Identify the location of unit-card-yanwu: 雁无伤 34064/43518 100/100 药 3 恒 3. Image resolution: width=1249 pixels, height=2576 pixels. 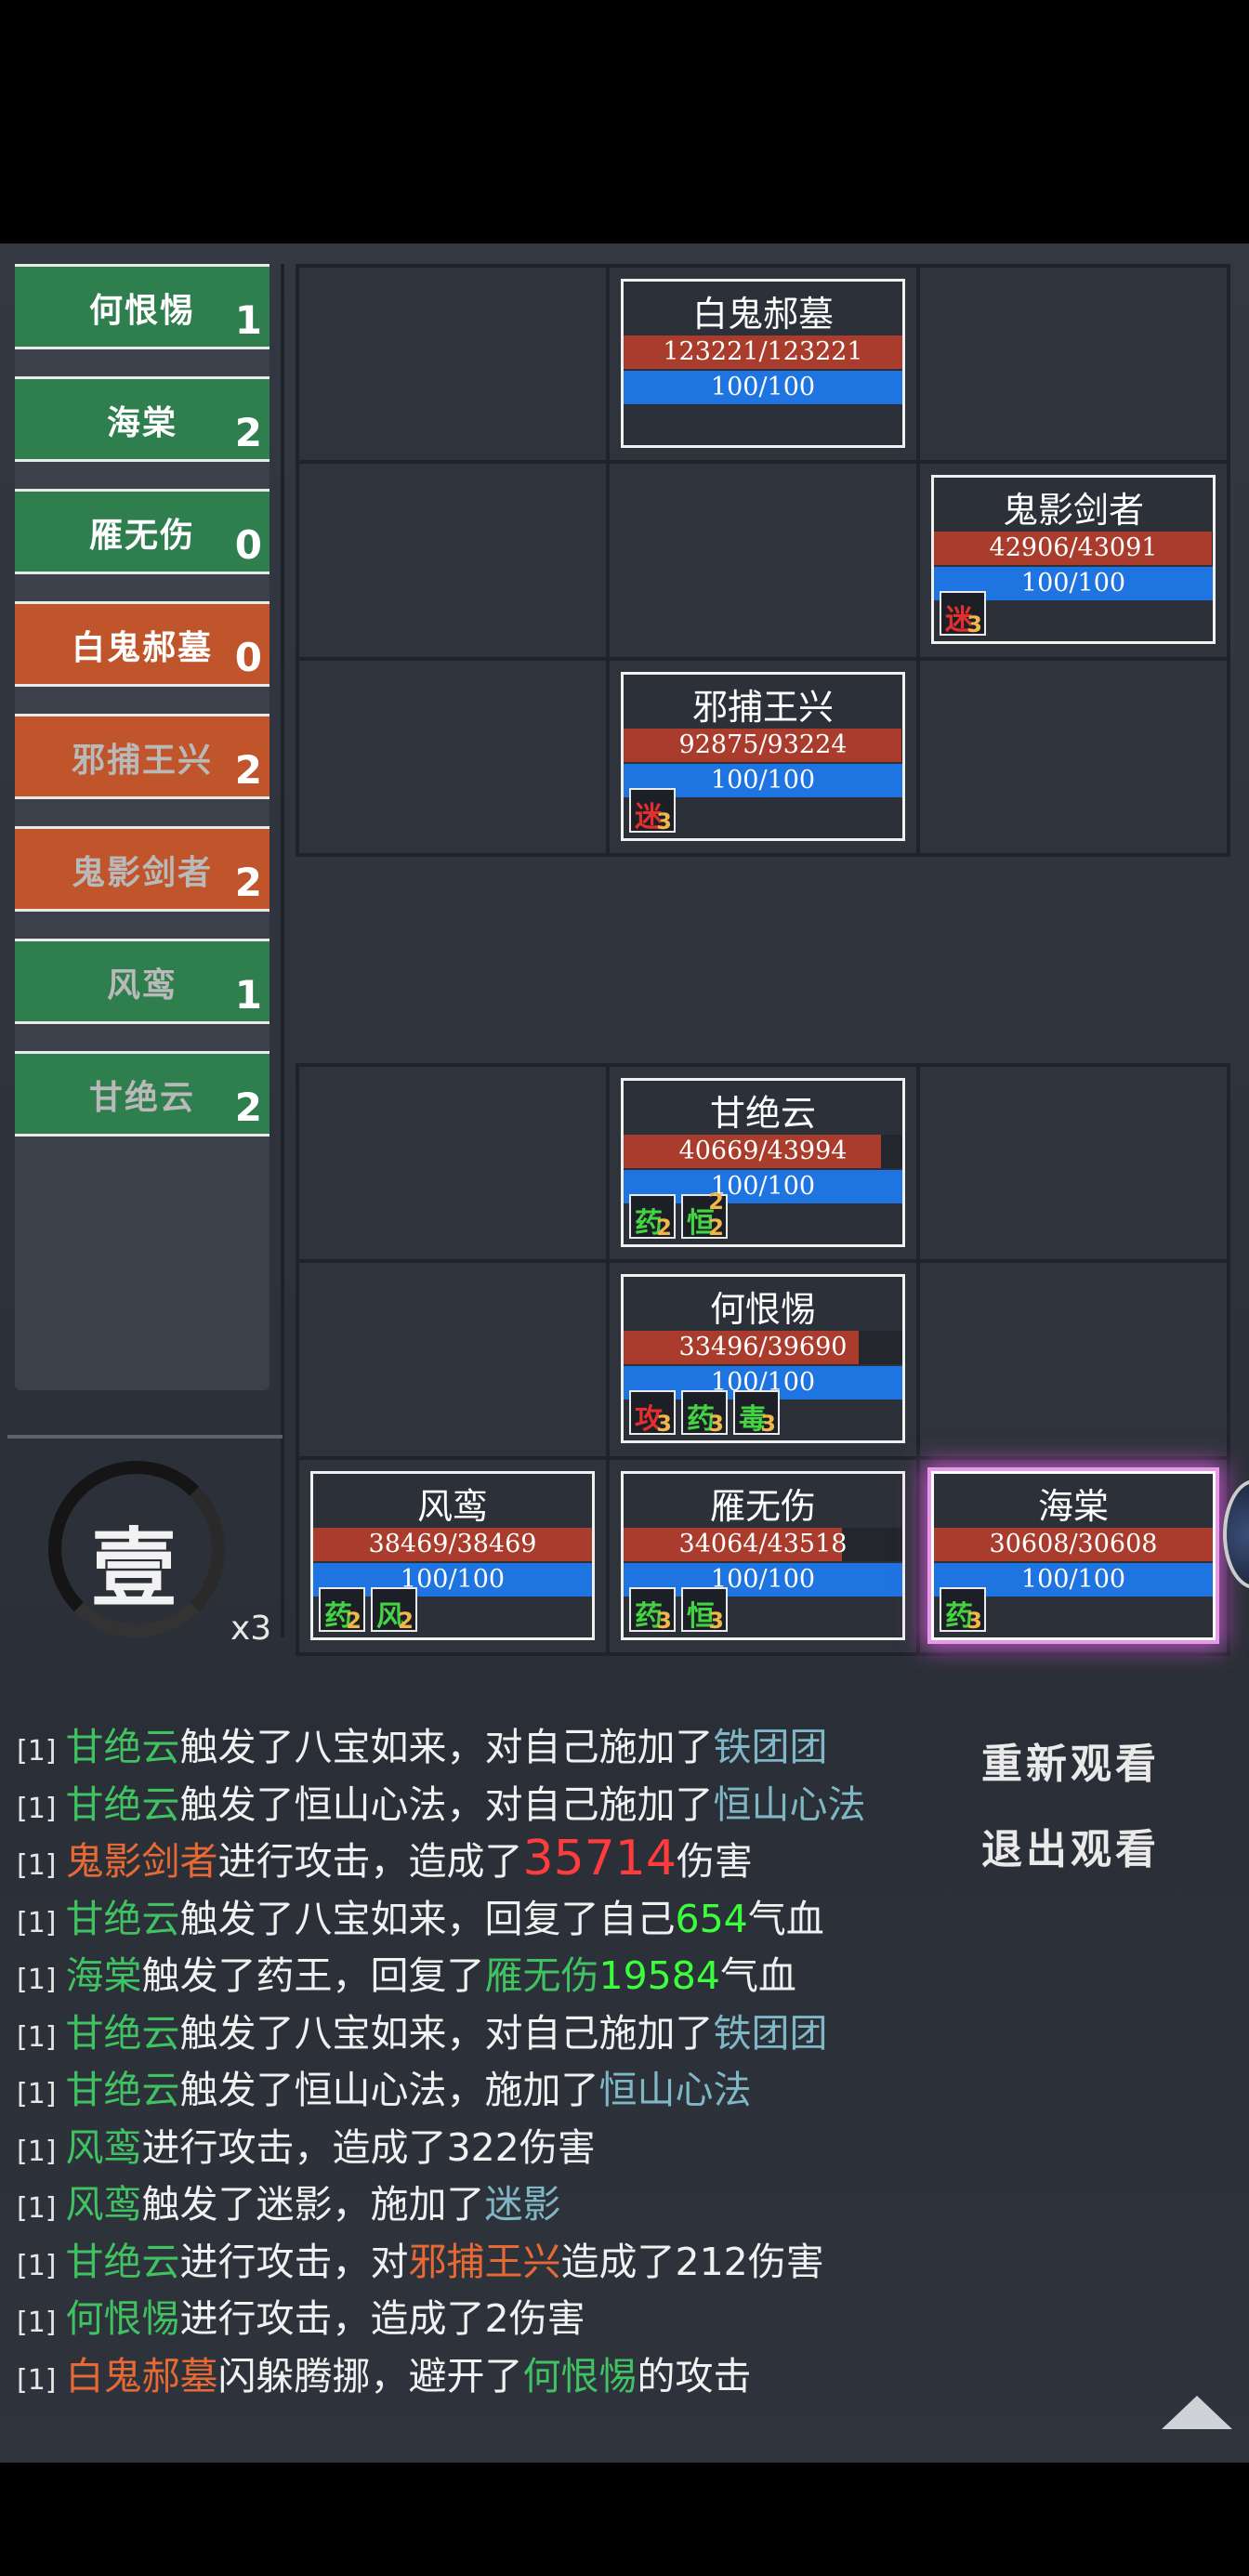
(763, 1555).